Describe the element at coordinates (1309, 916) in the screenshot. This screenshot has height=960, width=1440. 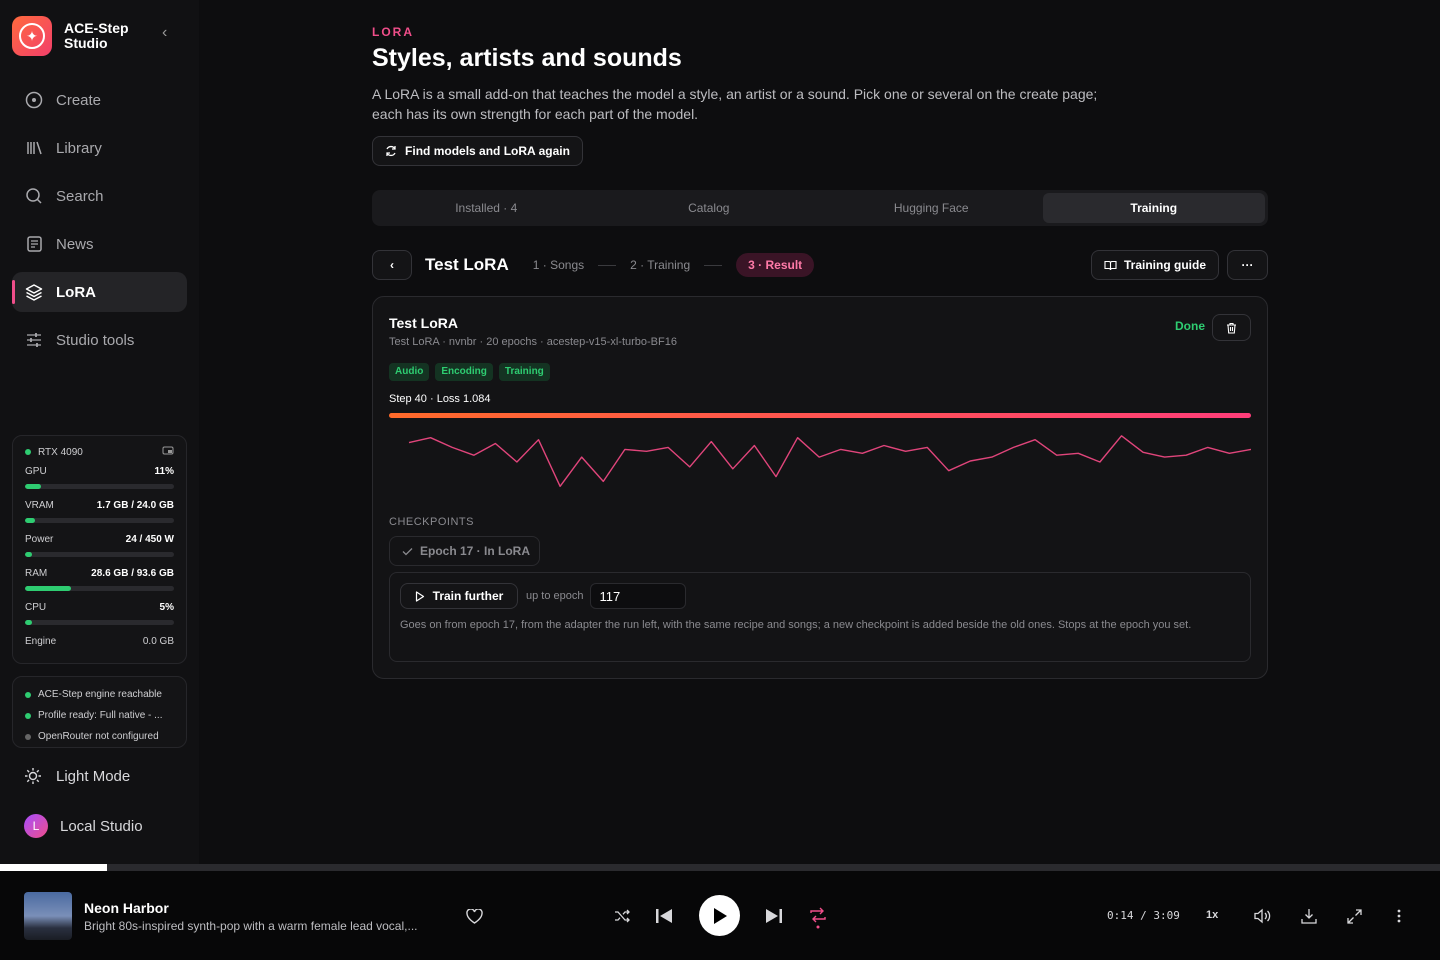
I see `download-icon` at that location.